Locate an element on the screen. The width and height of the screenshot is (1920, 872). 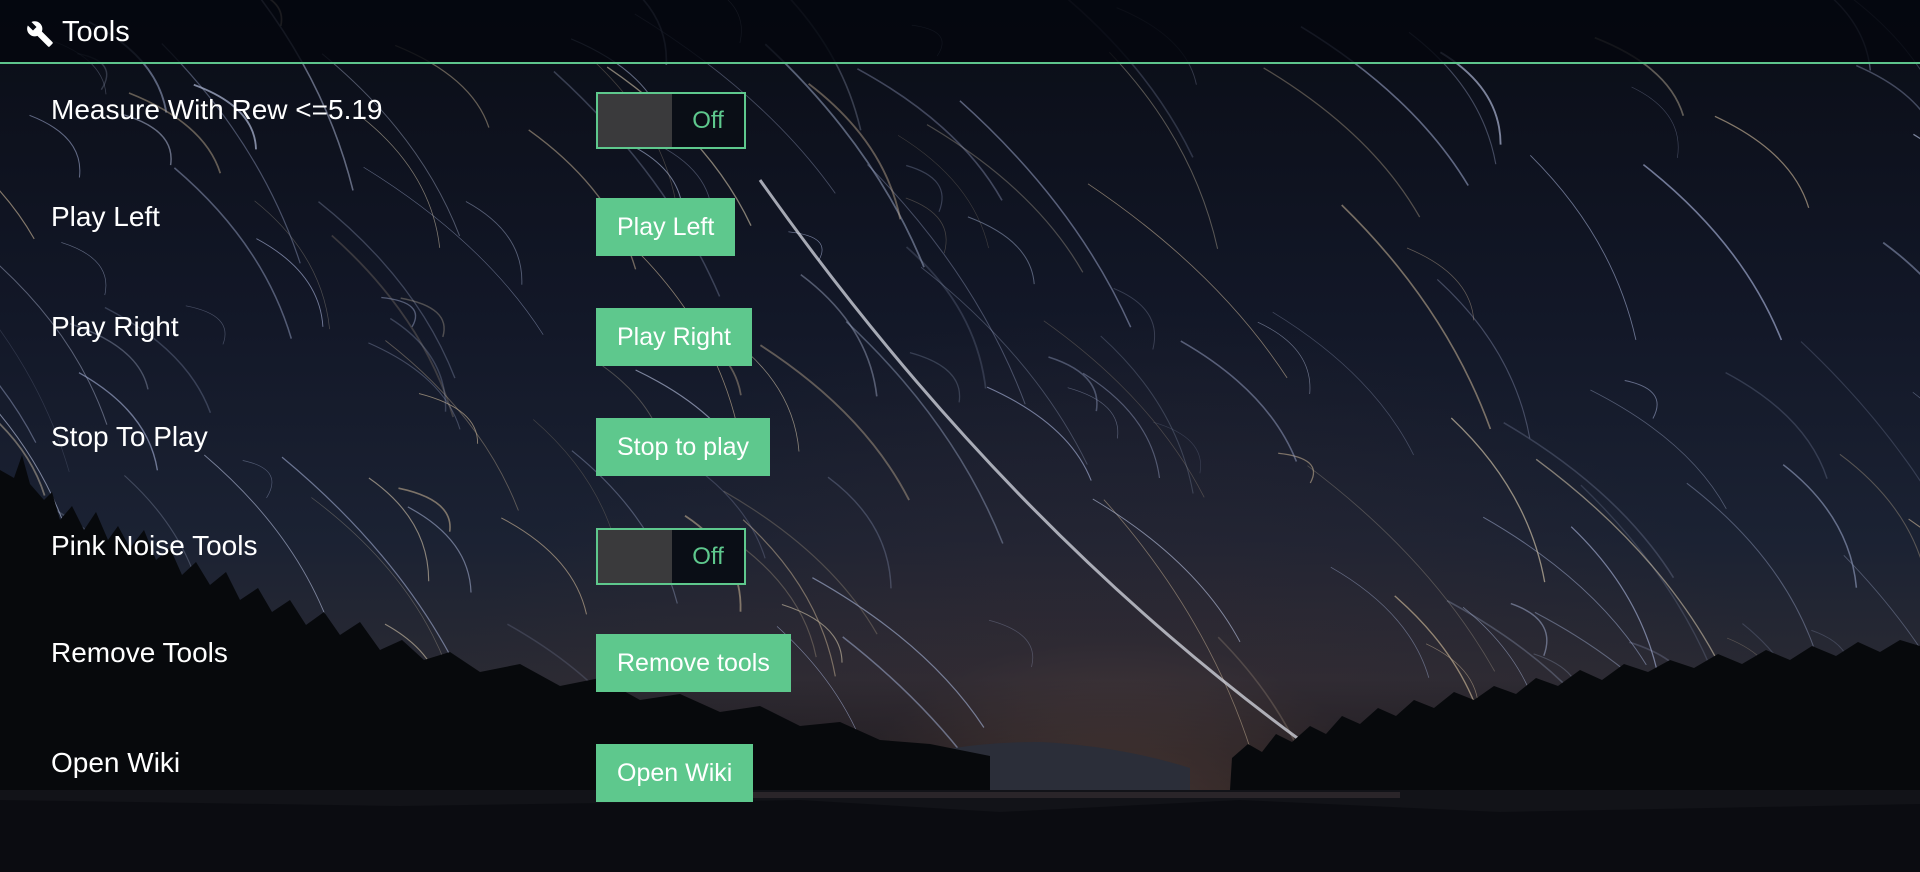
tools-header: Tools is located at coordinates (960, 32).